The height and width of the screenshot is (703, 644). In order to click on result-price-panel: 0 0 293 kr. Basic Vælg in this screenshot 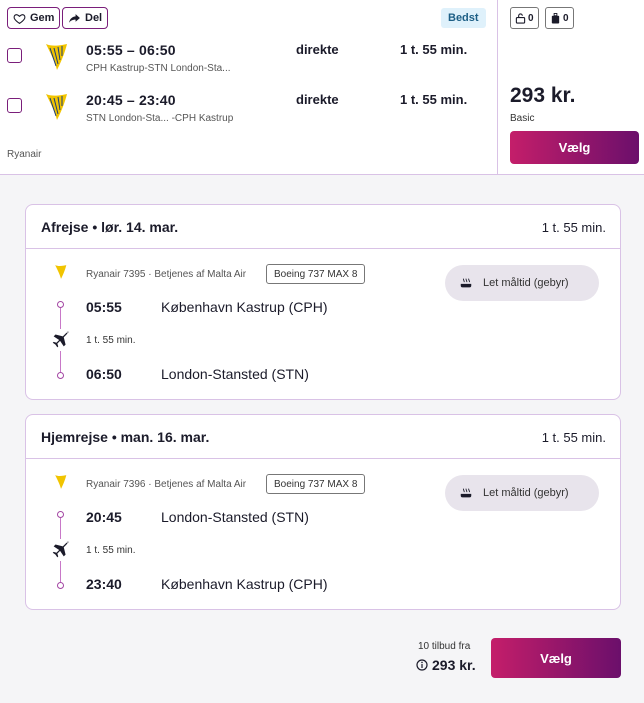, I will do `click(570, 87)`.